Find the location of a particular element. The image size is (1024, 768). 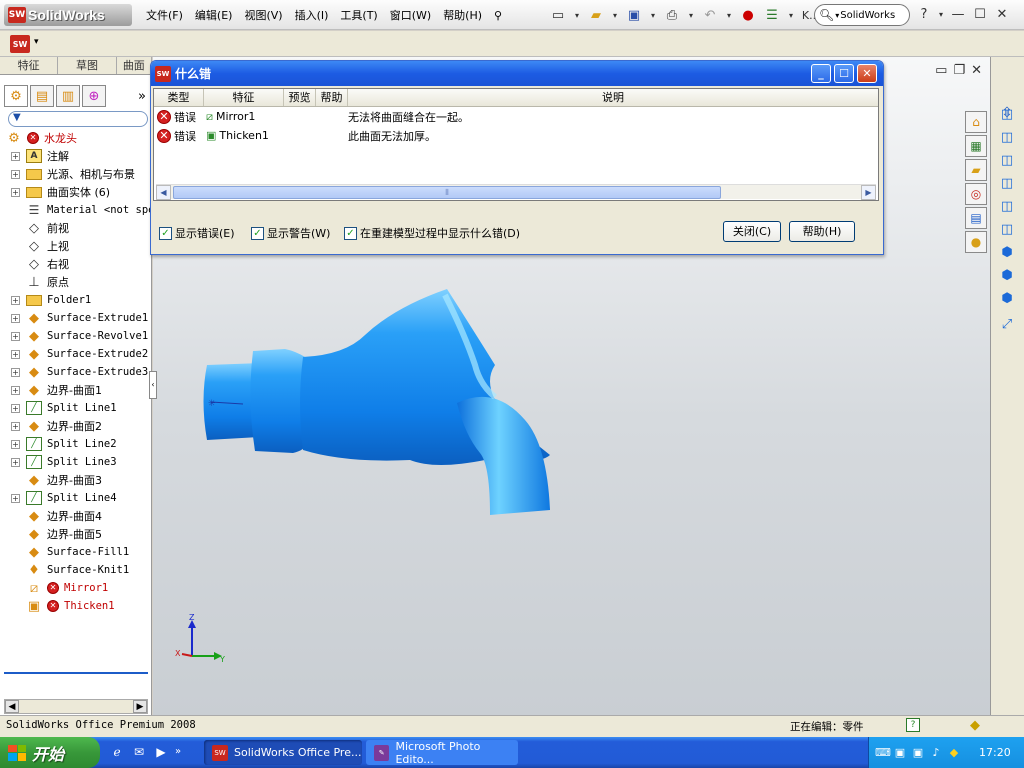

tree-item: + ◆ 边界-曲面2 is located at coordinates (76, 426).